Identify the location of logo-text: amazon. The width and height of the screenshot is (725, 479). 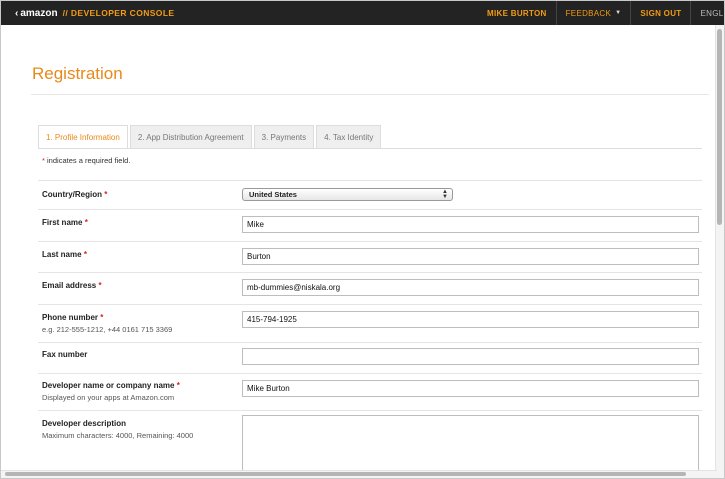
(39, 13).